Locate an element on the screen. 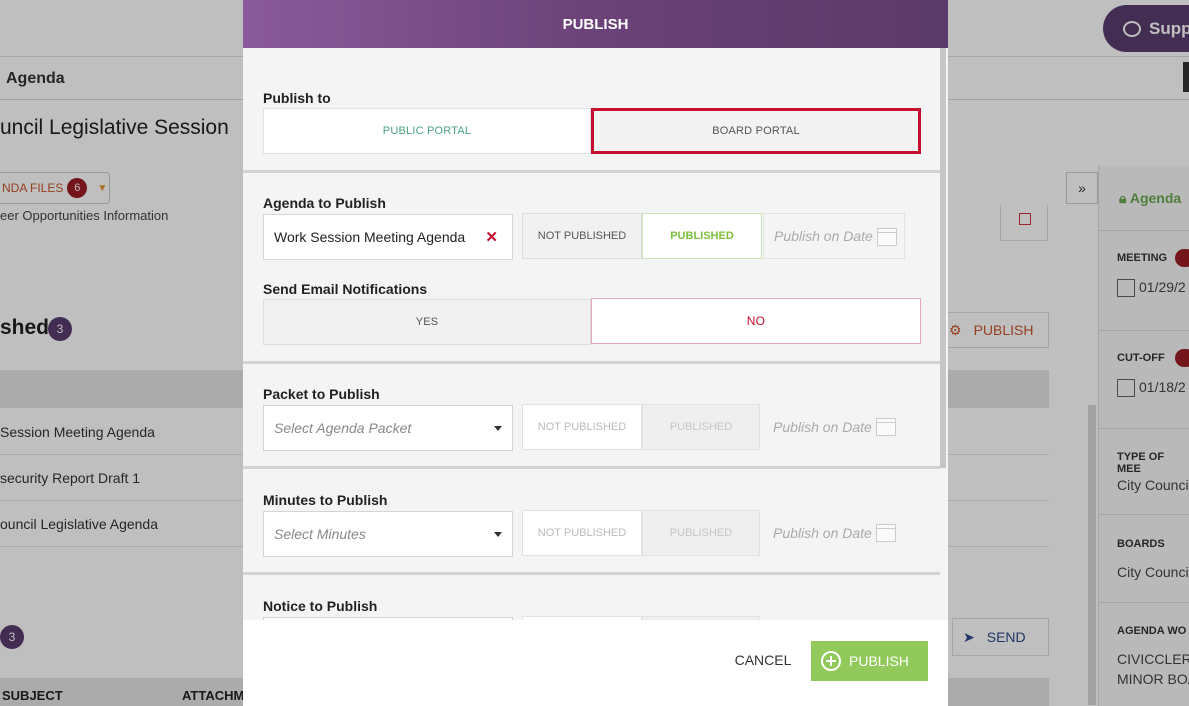 The height and width of the screenshot is (706, 1189). public-portal-option: PUBLIC PORTAL is located at coordinates (427, 131).